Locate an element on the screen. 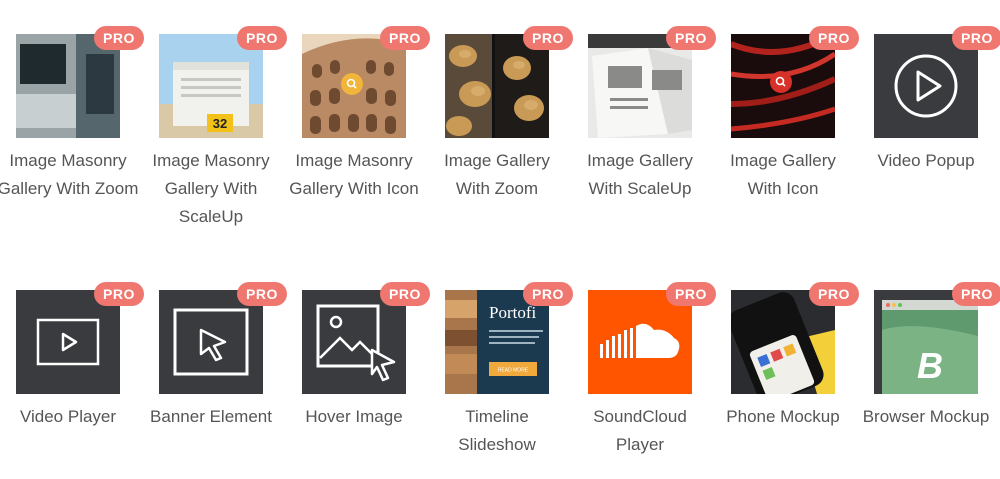 The width and height of the screenshot is (1000, 479). widget-label: Image Masonry Gallery With Icon is located at coordinates (354, 174).